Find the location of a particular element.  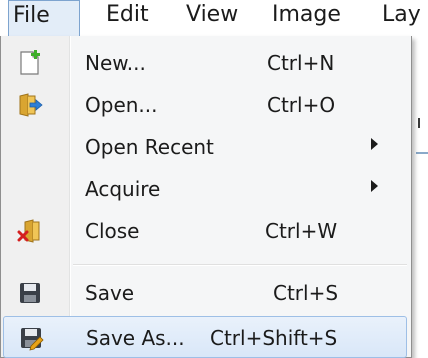

menu-edit: Edit is located at coordinates (127, 18).